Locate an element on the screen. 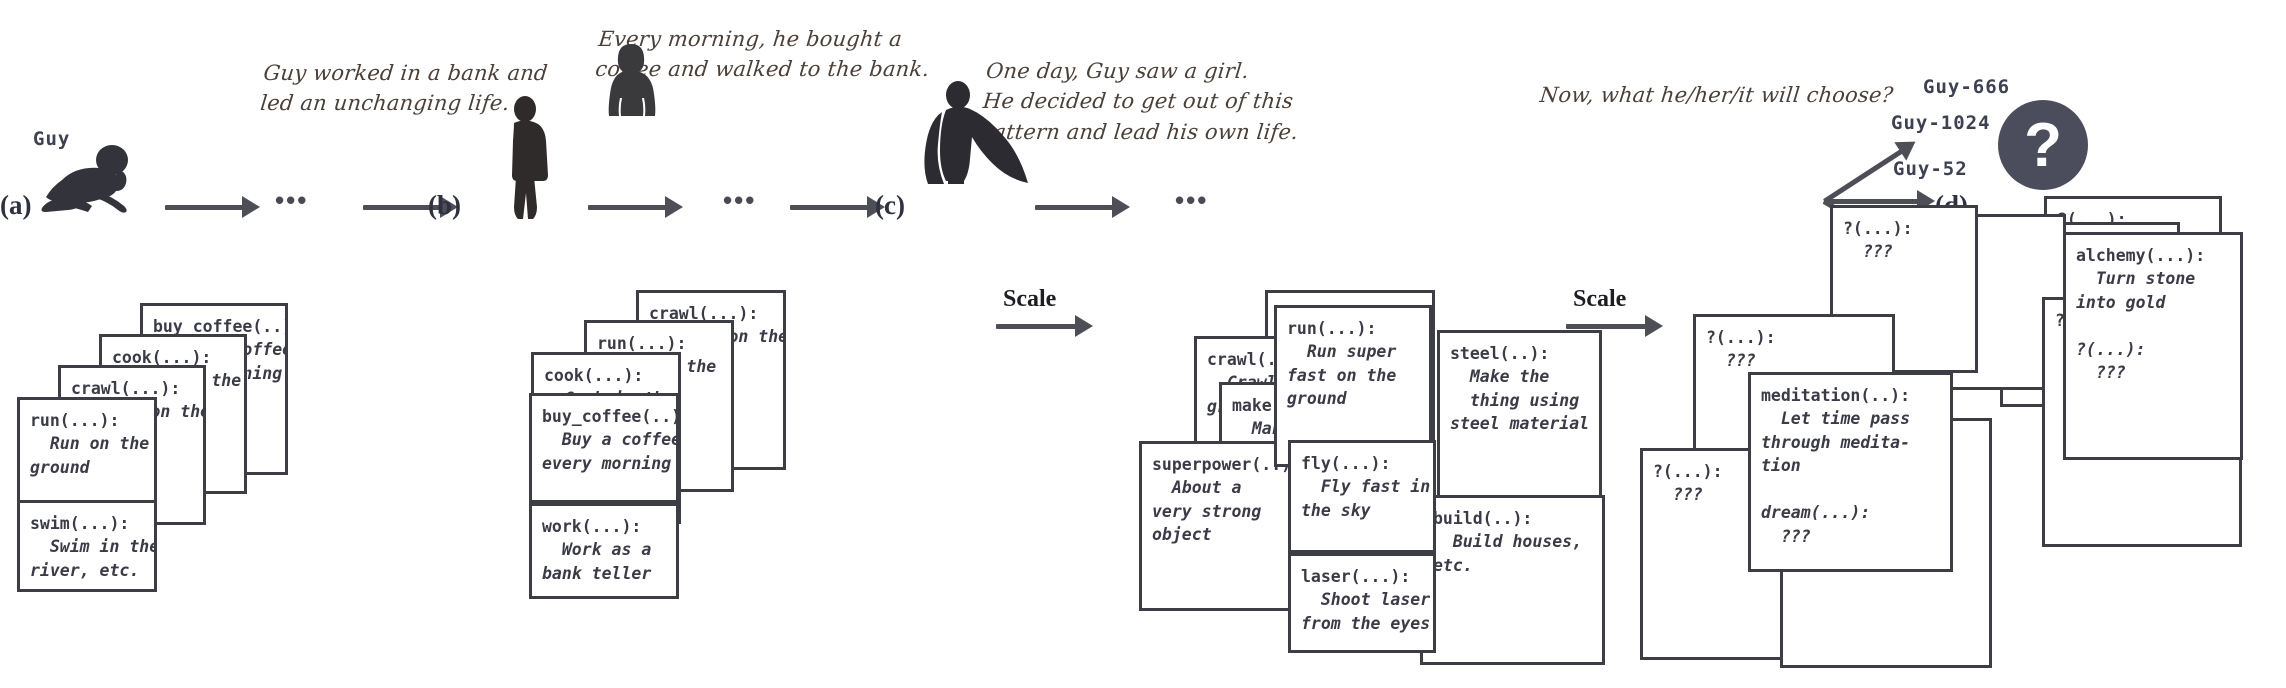  code-card-body: Shoot laser from the eyes is located at coordinates (1366, 611).